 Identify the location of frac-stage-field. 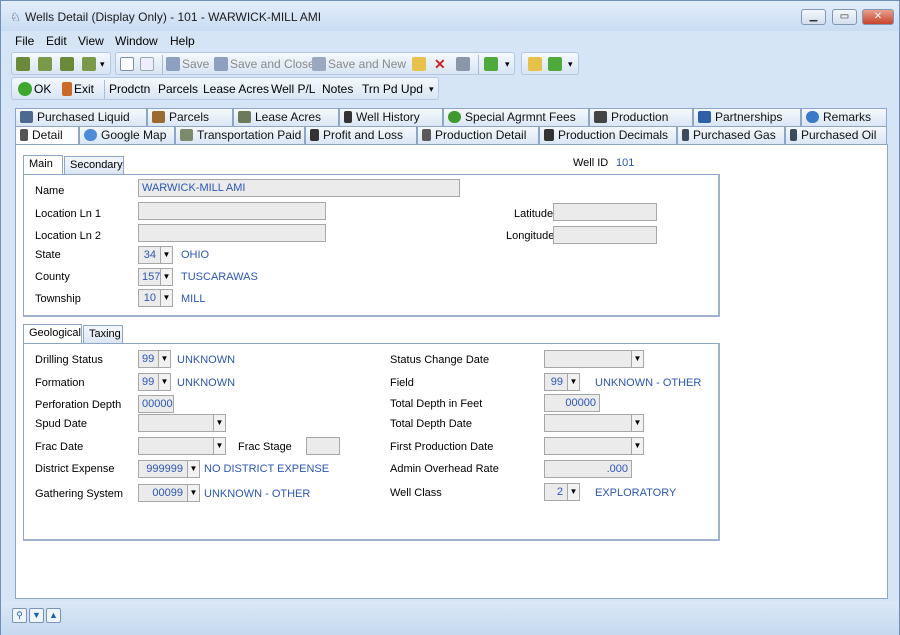
(323, 446).